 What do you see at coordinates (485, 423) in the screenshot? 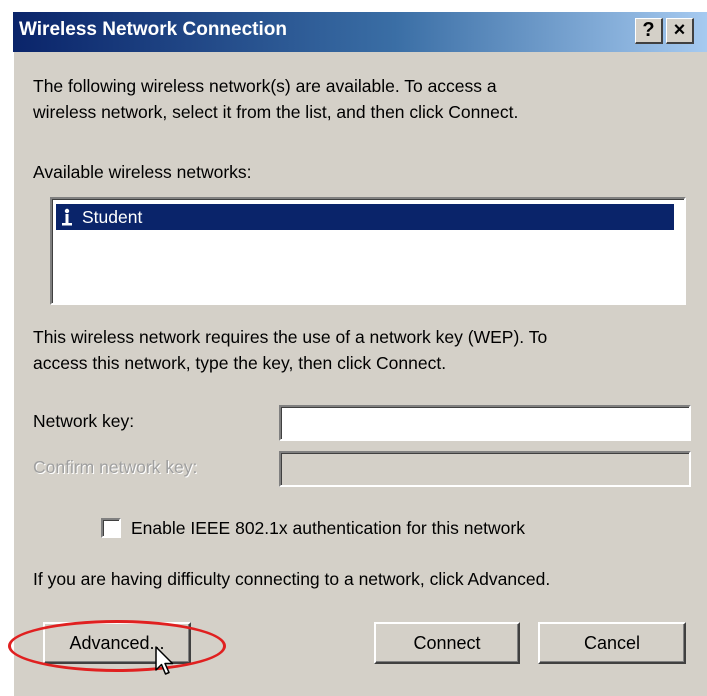
I see `network-key-input` at bounding box center [485, 423].